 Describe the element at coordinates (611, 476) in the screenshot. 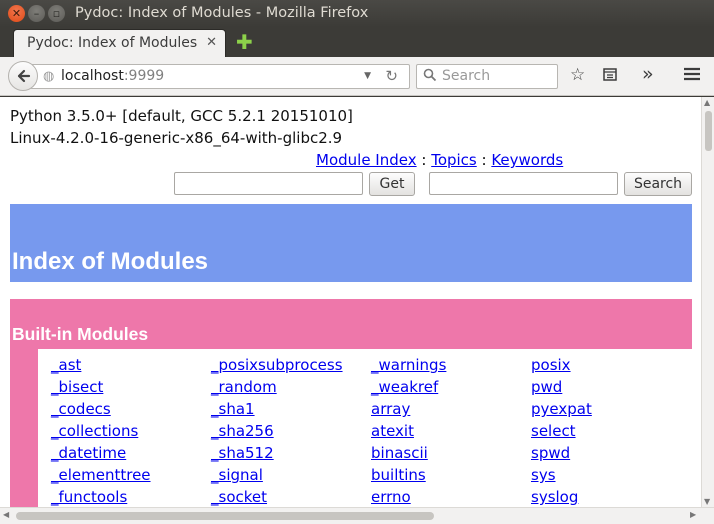

I see `module-cell: sys` at that location.